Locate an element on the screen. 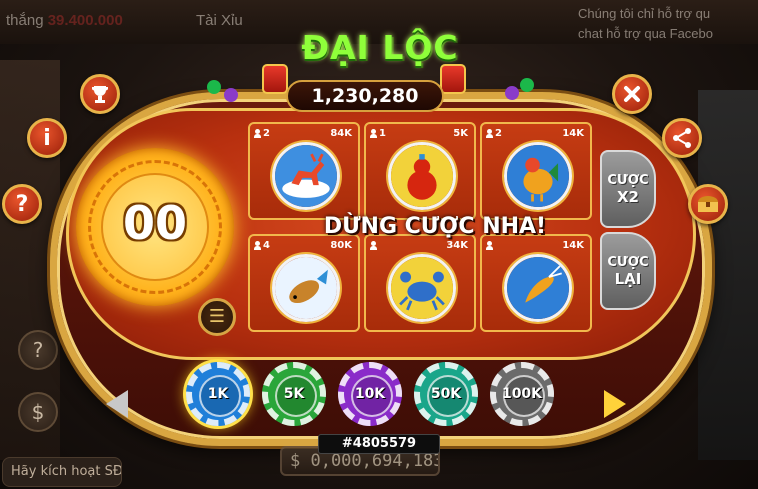  trophy-icon is located at coordinates (100, 94).